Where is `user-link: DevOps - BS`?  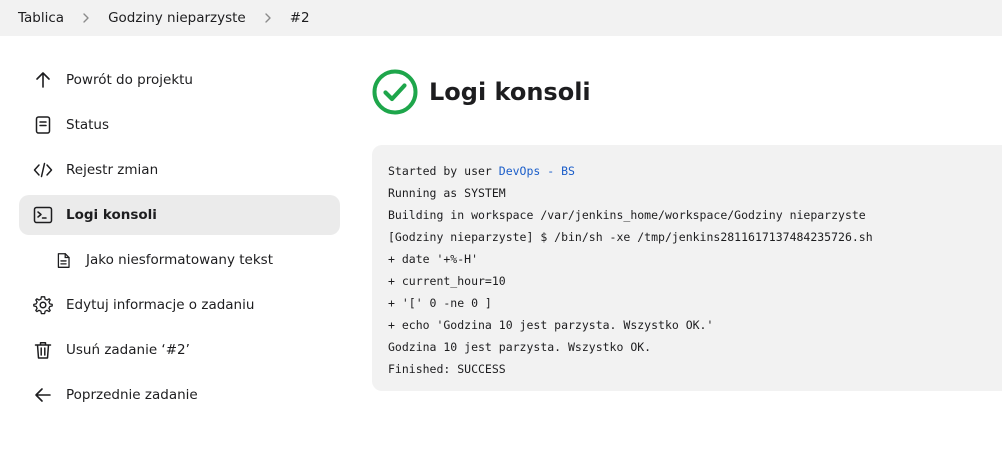 user-link: DevOps - BS is located at coordinates (537, 171).